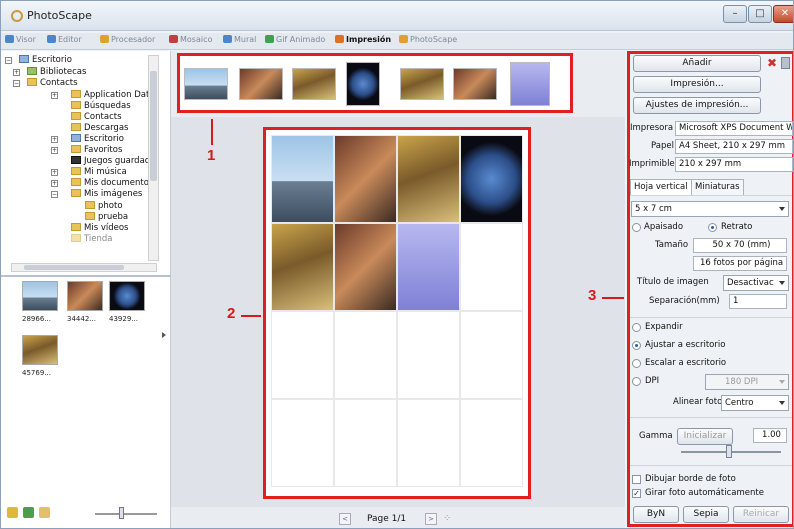  I want to click on tab-hoja-vertical: Hoja vertical, so click(661, 187).